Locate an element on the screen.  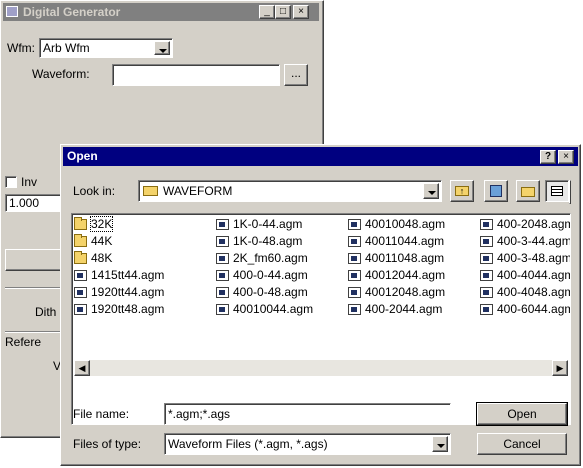
list-item-label: 1K-0-48.agm is located at coordinates (268, 241).